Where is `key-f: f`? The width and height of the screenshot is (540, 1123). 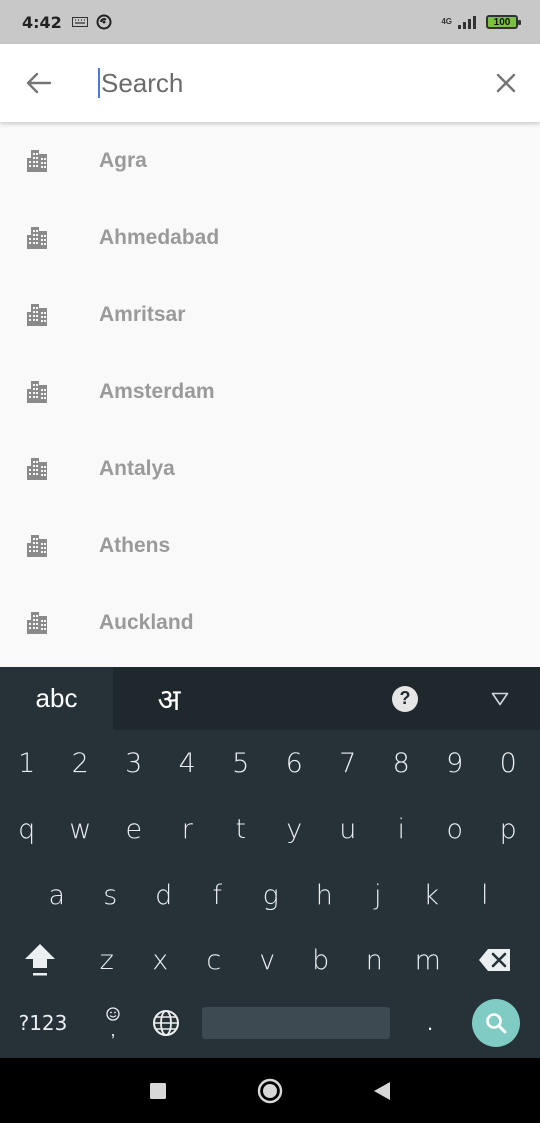
key-f: f is located at coordinates (218, 895).